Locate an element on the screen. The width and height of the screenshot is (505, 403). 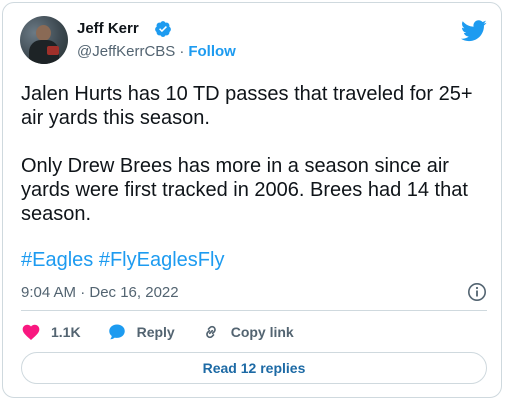
info-icon is located at coordinates (477, 292).